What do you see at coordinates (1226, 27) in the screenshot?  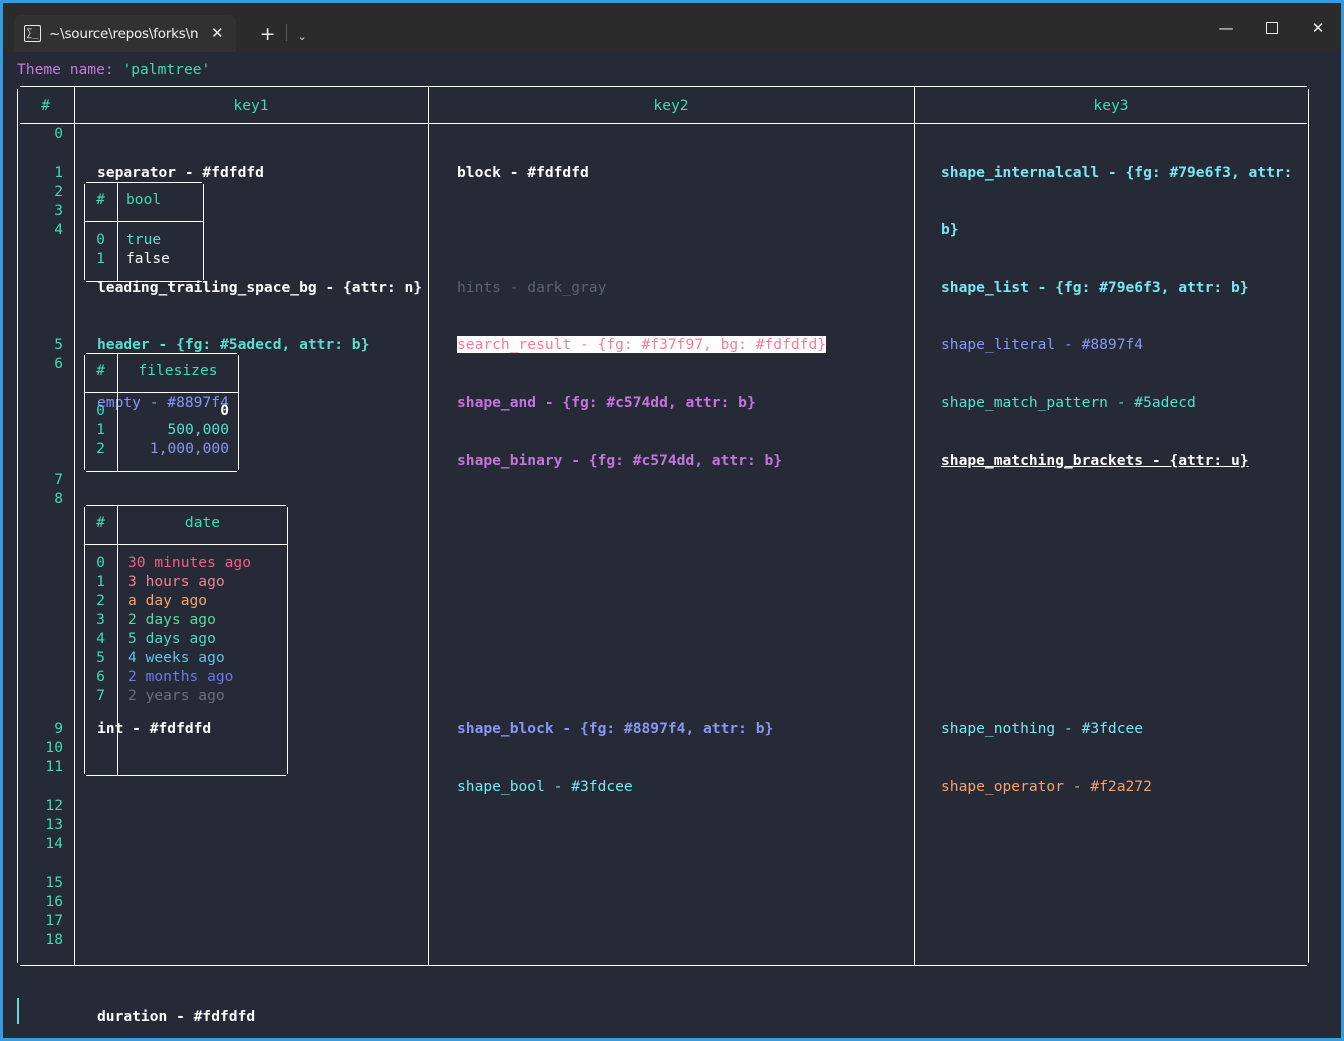 I see `minimize-button: —` at bounding box center [1226, 27].